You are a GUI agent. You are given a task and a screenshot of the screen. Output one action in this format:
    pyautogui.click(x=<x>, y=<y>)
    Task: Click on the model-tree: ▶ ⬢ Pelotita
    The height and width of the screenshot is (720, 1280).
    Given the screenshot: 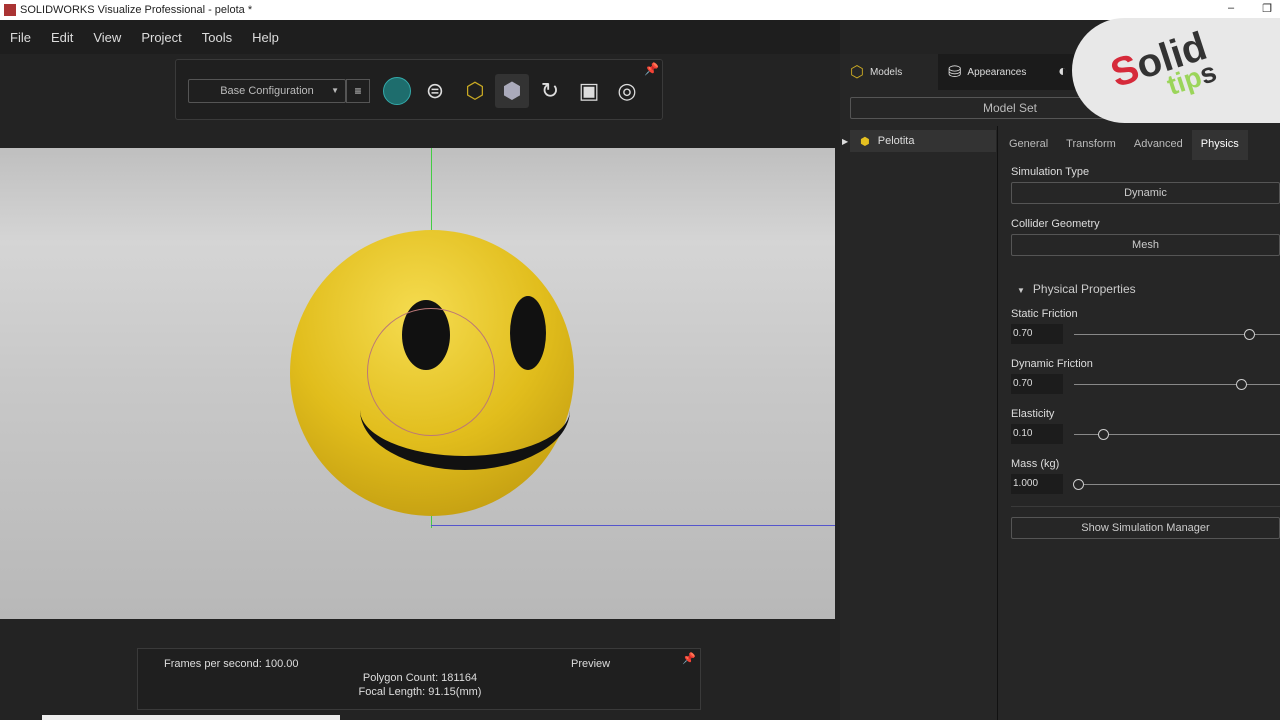 What is the action you would take?
    pyautogui.click(x=919, y=423)
    